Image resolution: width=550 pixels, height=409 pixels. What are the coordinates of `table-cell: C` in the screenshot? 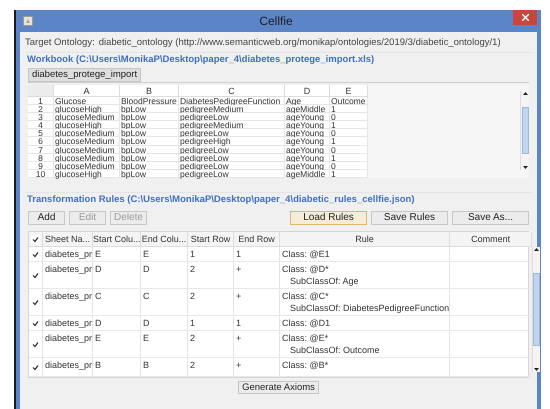 It's located at (98, 296).